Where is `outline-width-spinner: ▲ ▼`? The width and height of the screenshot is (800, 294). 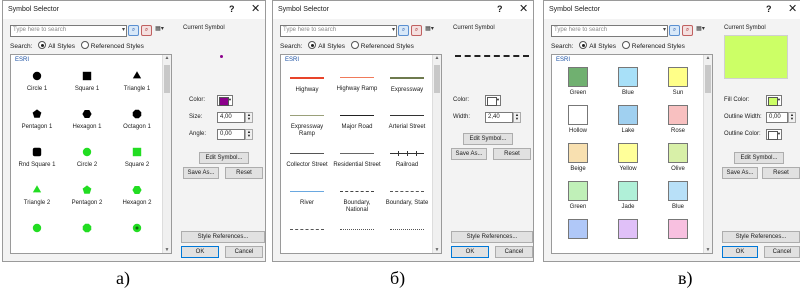
outline-width-spinner: ▲ ▼ is located at coordinates (792, 117).